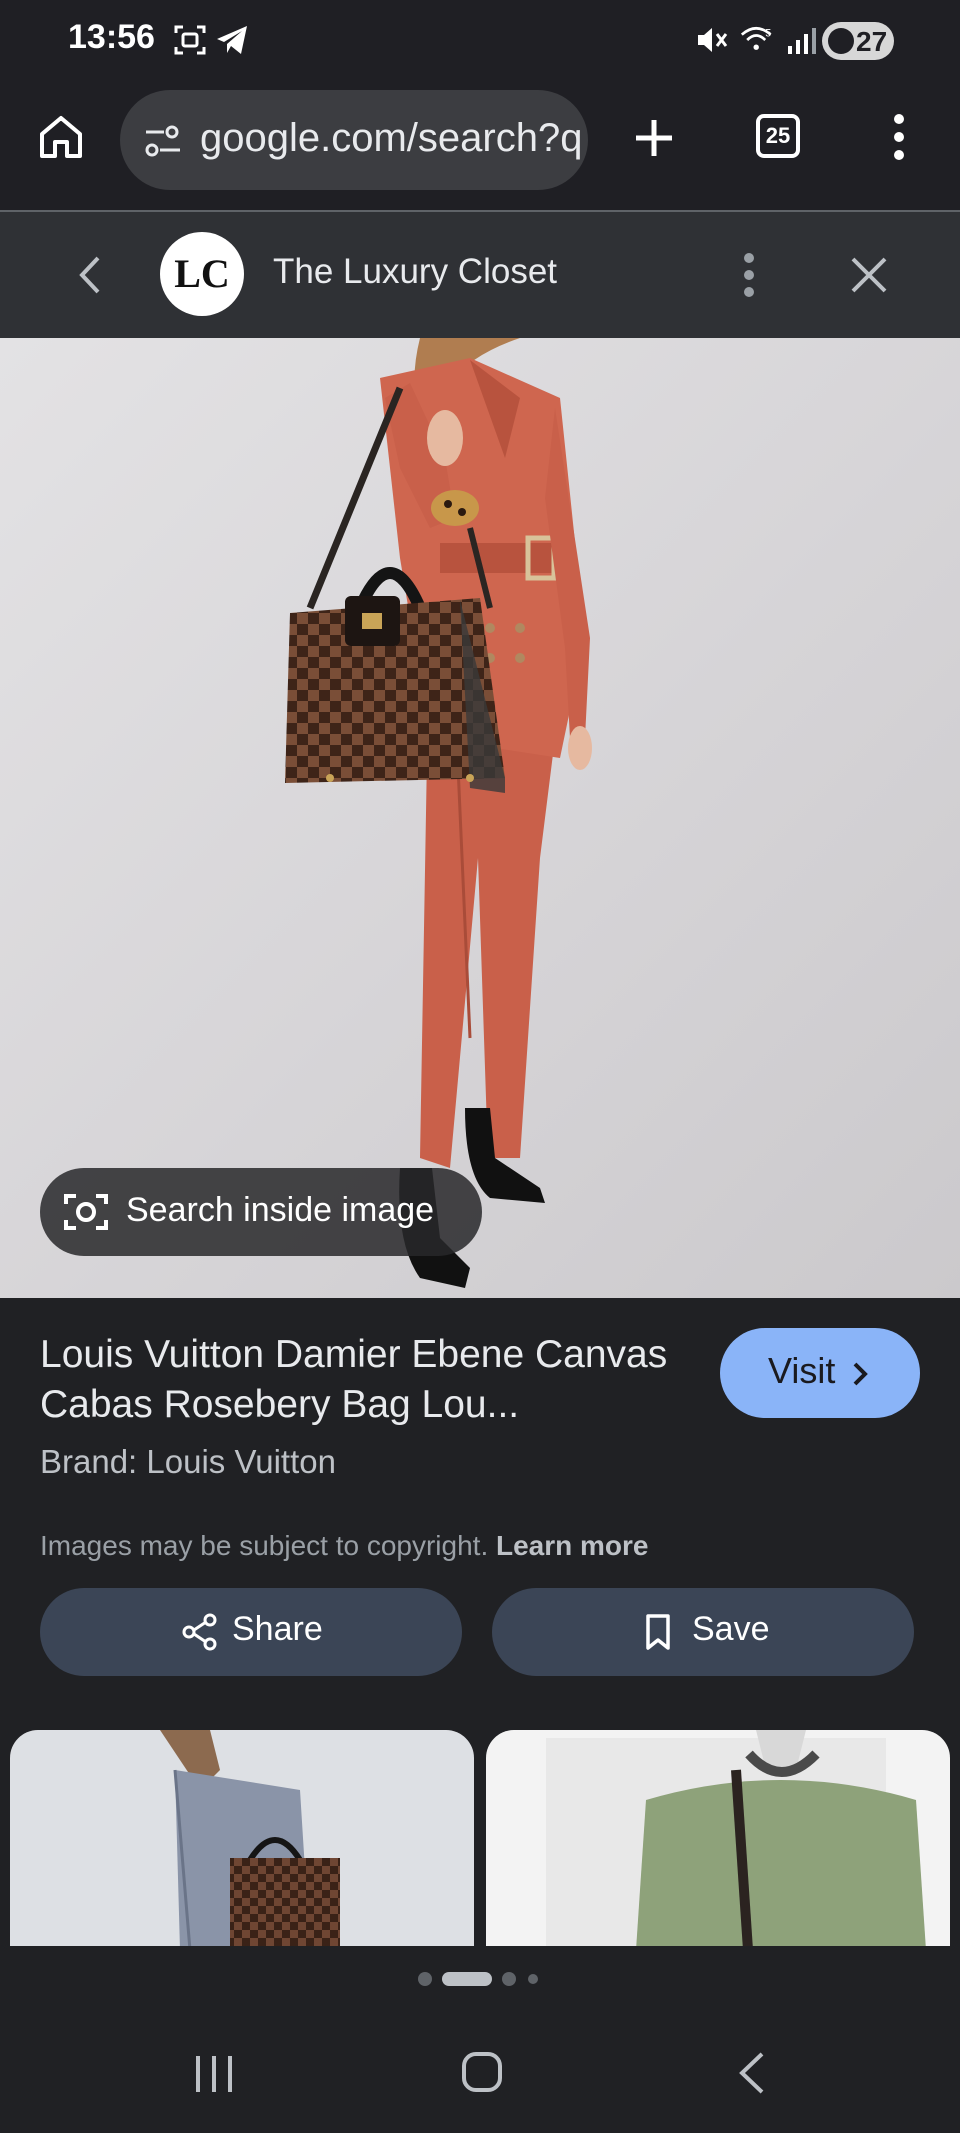 The height and width of the screenshot is (2133, 960). What do you see at coordinates (199, 1632) in the screenshot?
I see `share-icon` at bounding box center [199, 1632].